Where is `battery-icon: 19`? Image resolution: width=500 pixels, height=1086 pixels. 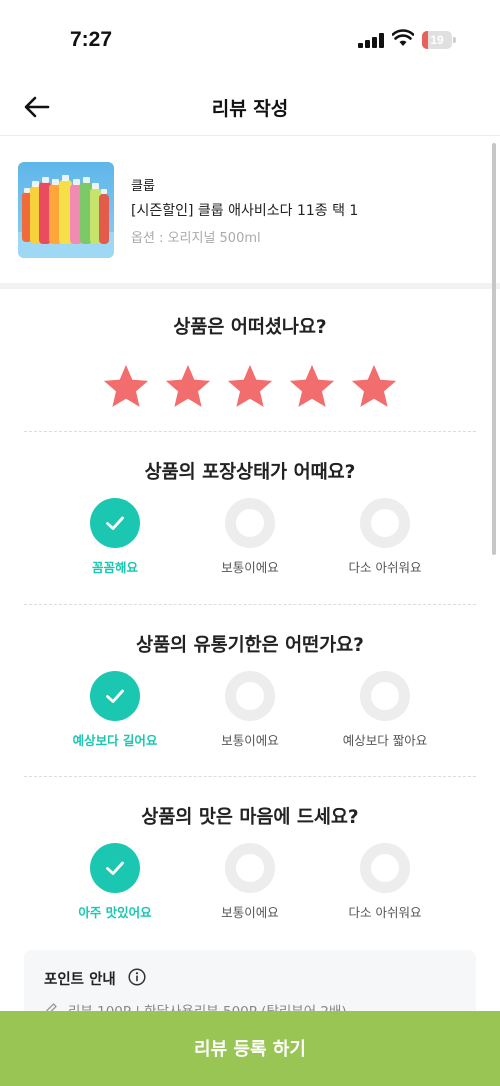 battery-icon: 19 is located at coordinates (439, 40).